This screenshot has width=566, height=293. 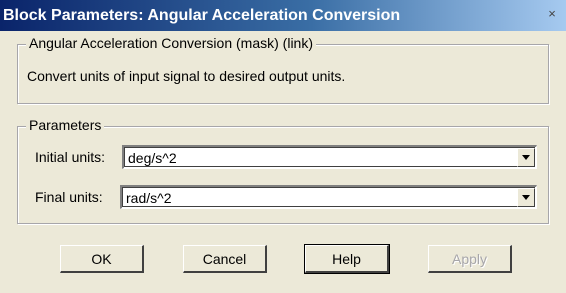 I want to click on final-units-value: rad/s^2, so click(x=149, y=198).